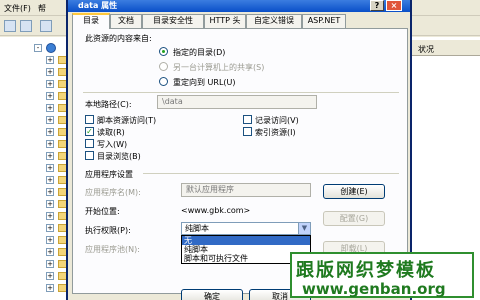 This screenshot has width=480, height=300. Describe the element at coordinates (126, 21) in the screenshot. I see `tab-documents: 文档` at that location.